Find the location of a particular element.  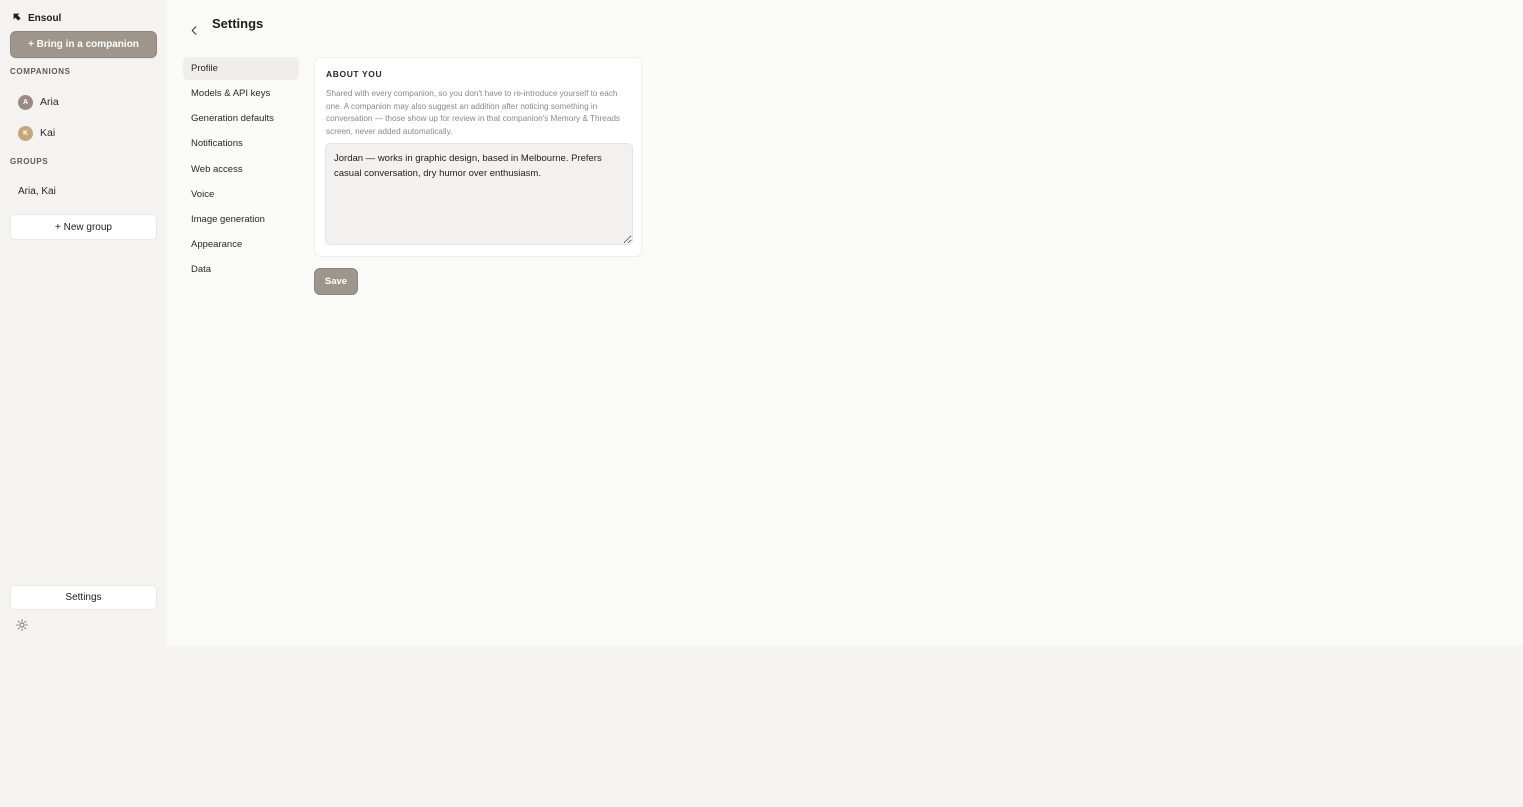

bring-in-companion-button: + Bring in a companion is located at coordinates (83, 44).